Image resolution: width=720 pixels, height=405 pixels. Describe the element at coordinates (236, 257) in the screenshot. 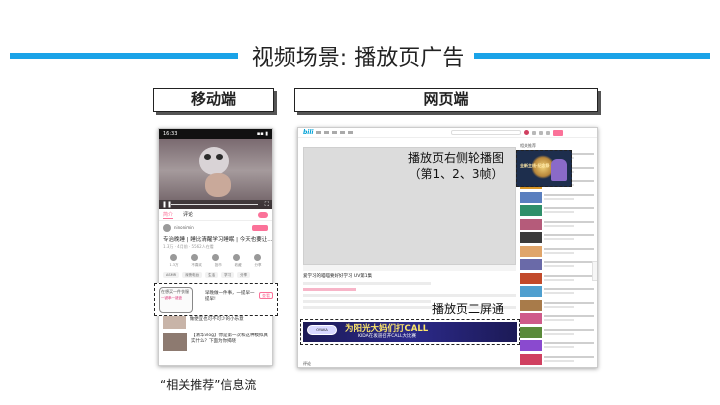

I see `favorite-icon` at that location.